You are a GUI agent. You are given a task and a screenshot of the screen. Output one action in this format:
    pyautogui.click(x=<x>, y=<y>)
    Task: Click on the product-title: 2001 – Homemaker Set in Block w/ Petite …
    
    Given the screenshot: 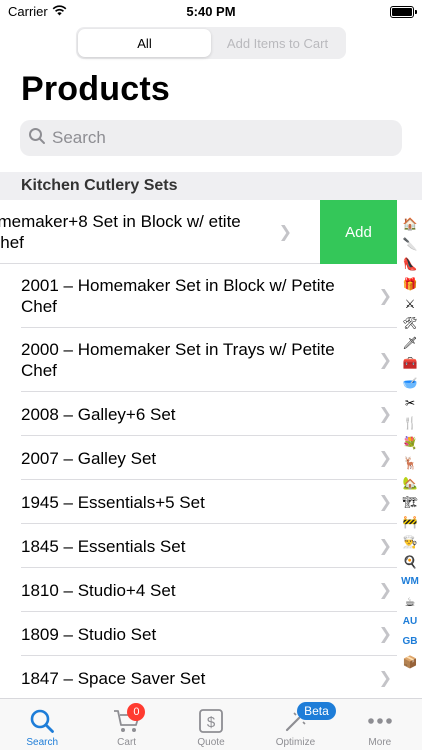 What is the action you would take?
    pyautogui.click(x=178, y=296)
    